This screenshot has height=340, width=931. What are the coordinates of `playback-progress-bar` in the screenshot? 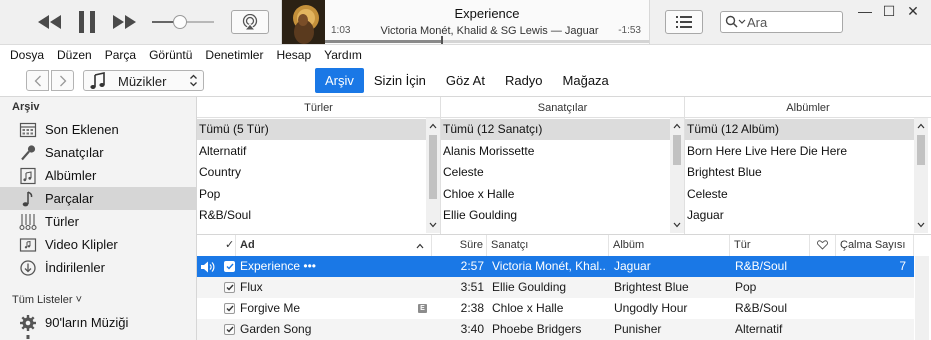 It's located at (487, 40).